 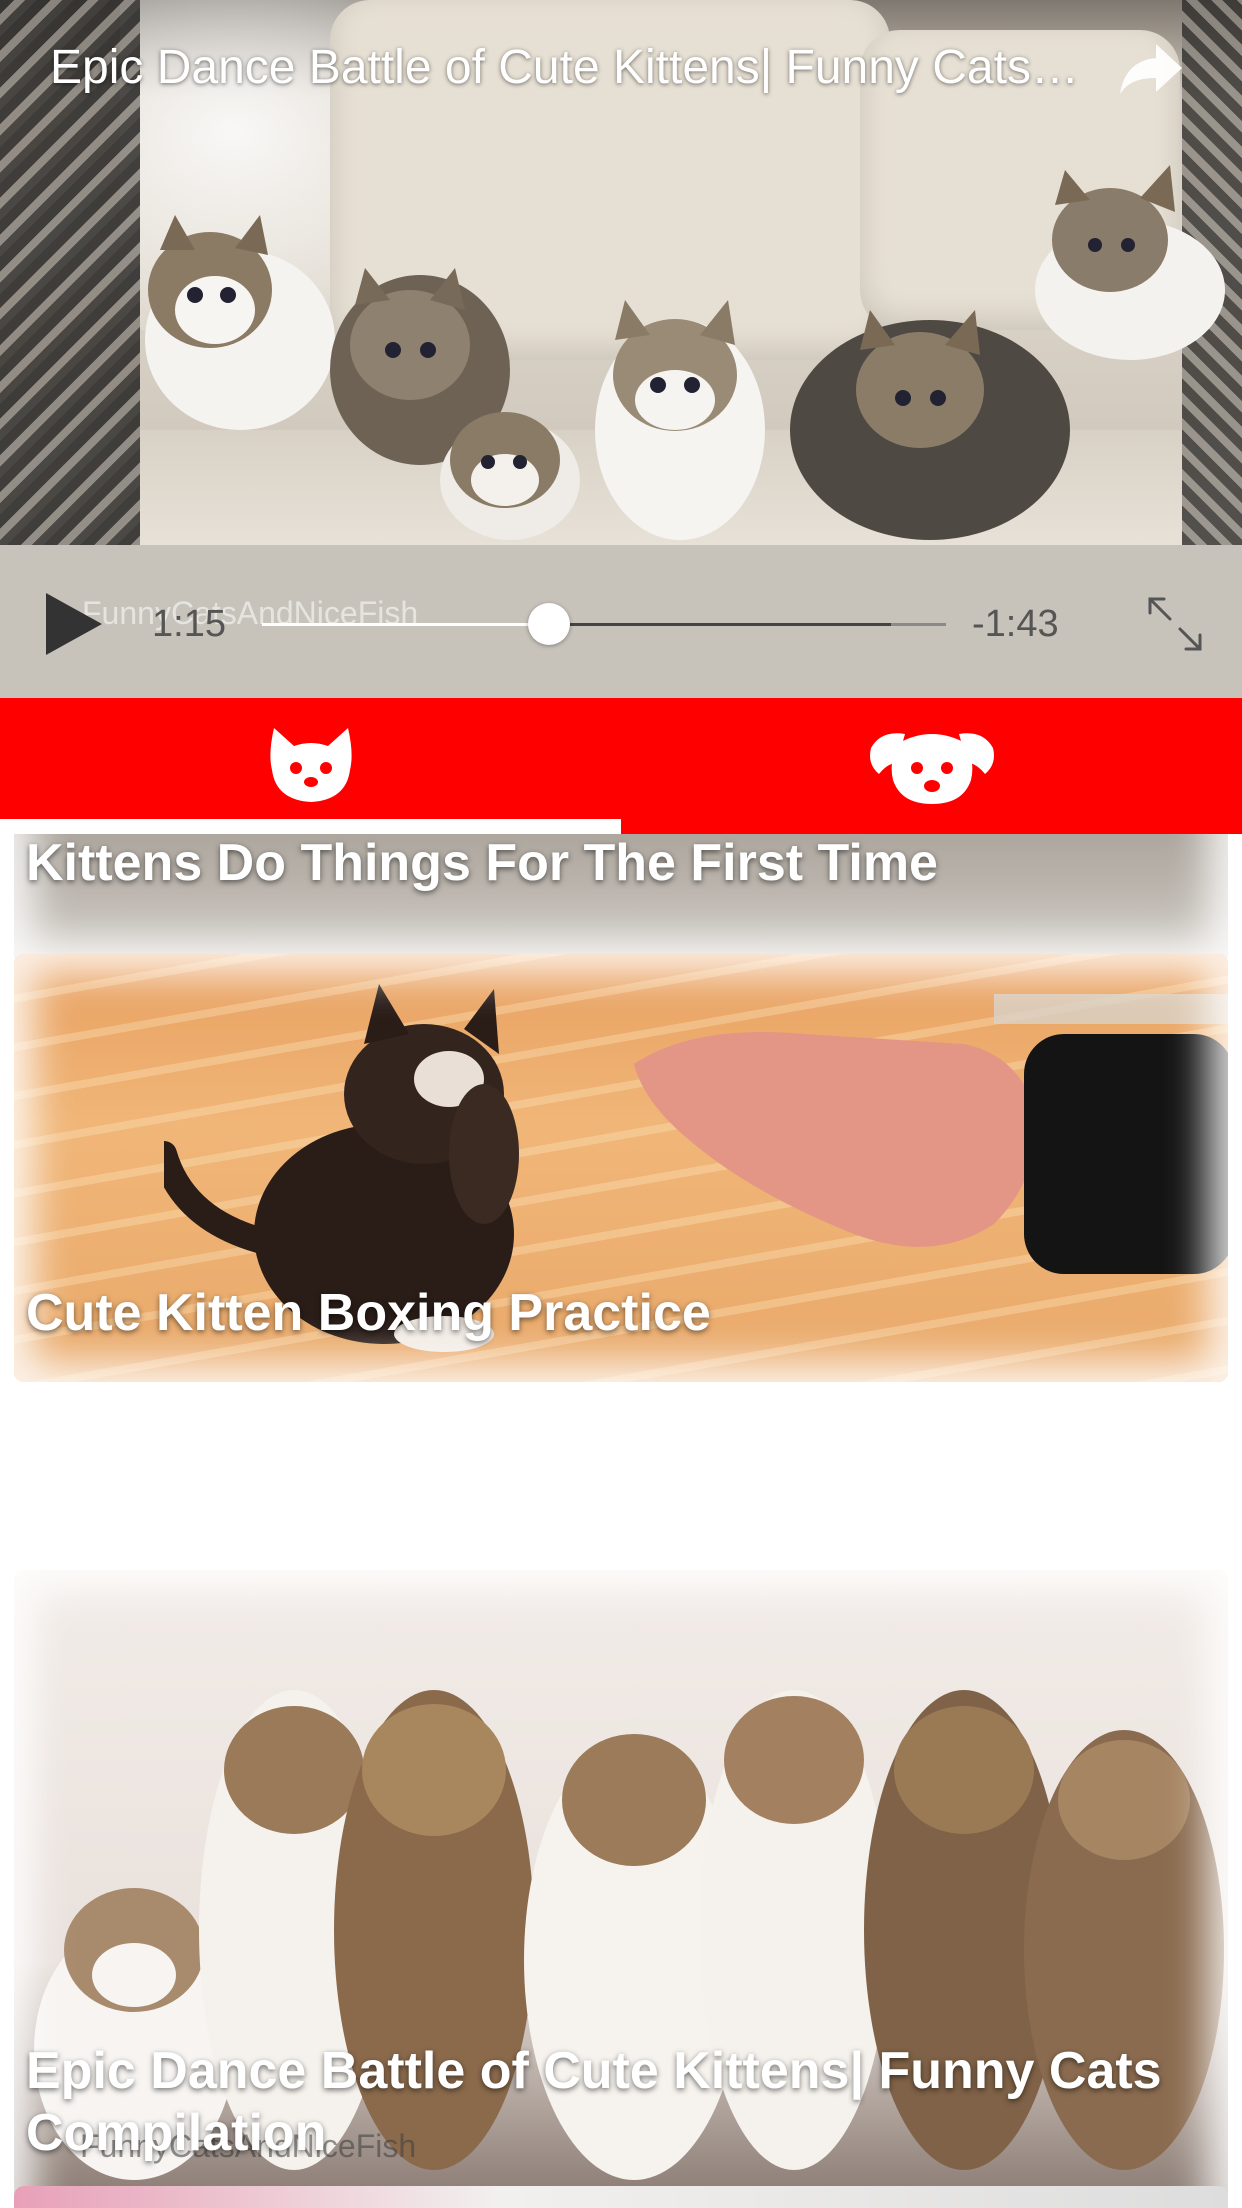 I want to click on tab-cats, so click(x=310, y=766).